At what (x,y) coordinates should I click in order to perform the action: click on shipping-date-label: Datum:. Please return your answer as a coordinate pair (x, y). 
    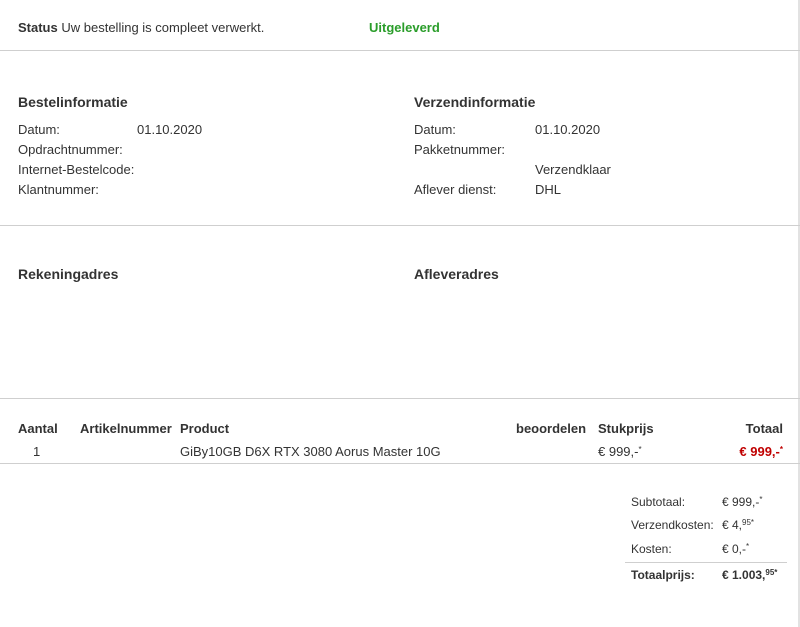
    Looking at the image, I should click on (435, 129).